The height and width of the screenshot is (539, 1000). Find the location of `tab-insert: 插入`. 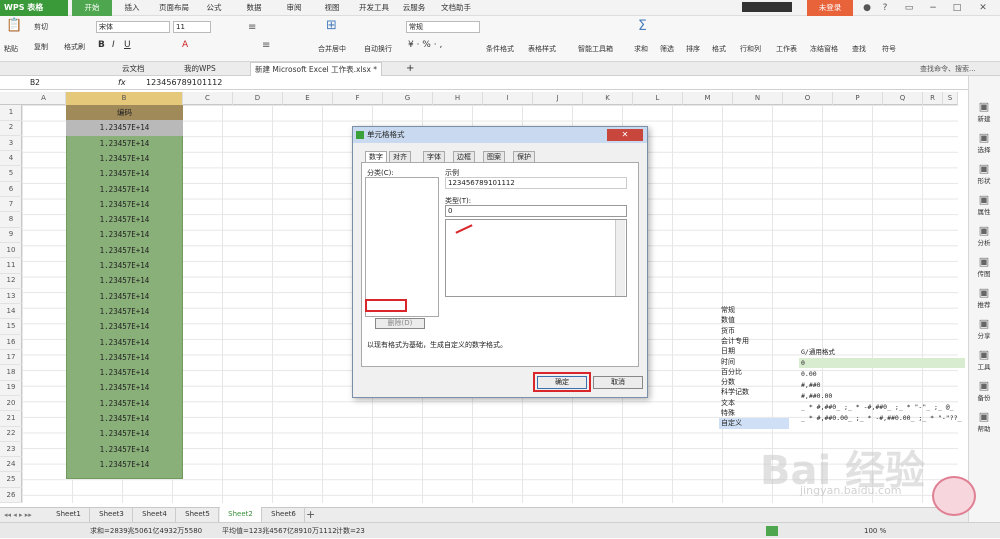

tab-insert: 插入 is located at coordinates (132, 8).